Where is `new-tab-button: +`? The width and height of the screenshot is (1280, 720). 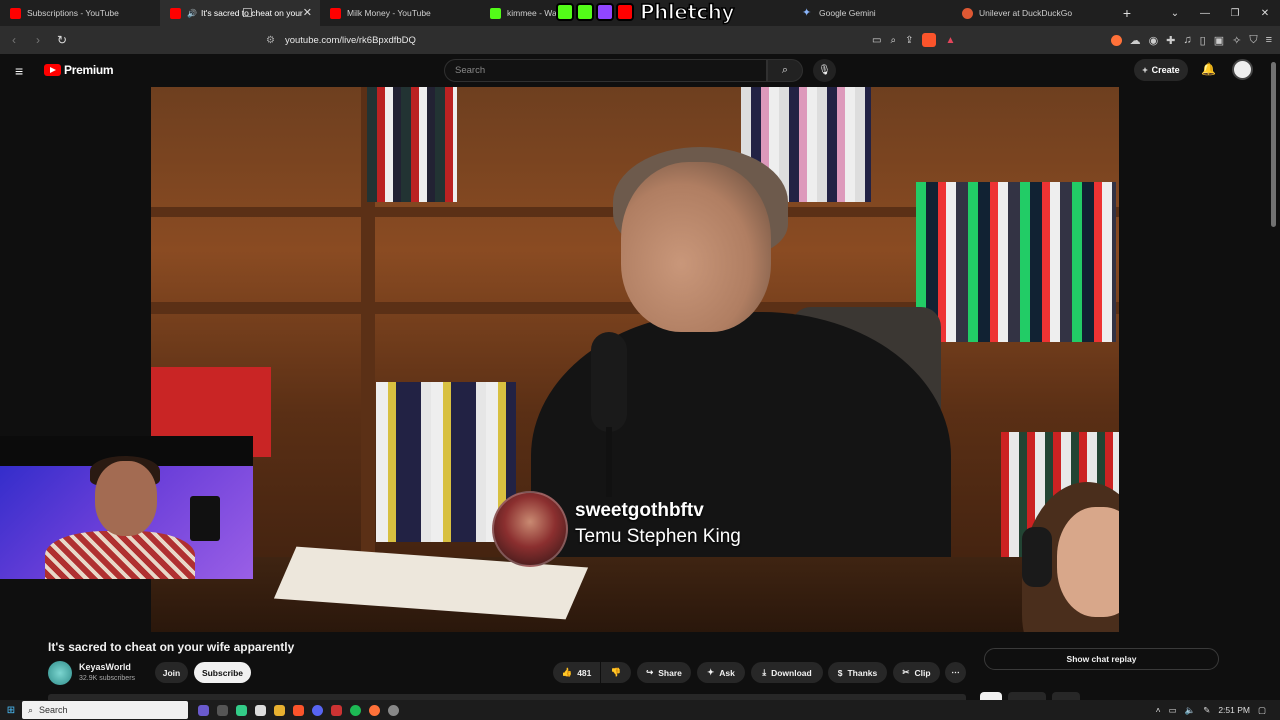
new-tab-button: + is located at coordinates (1127, 13).